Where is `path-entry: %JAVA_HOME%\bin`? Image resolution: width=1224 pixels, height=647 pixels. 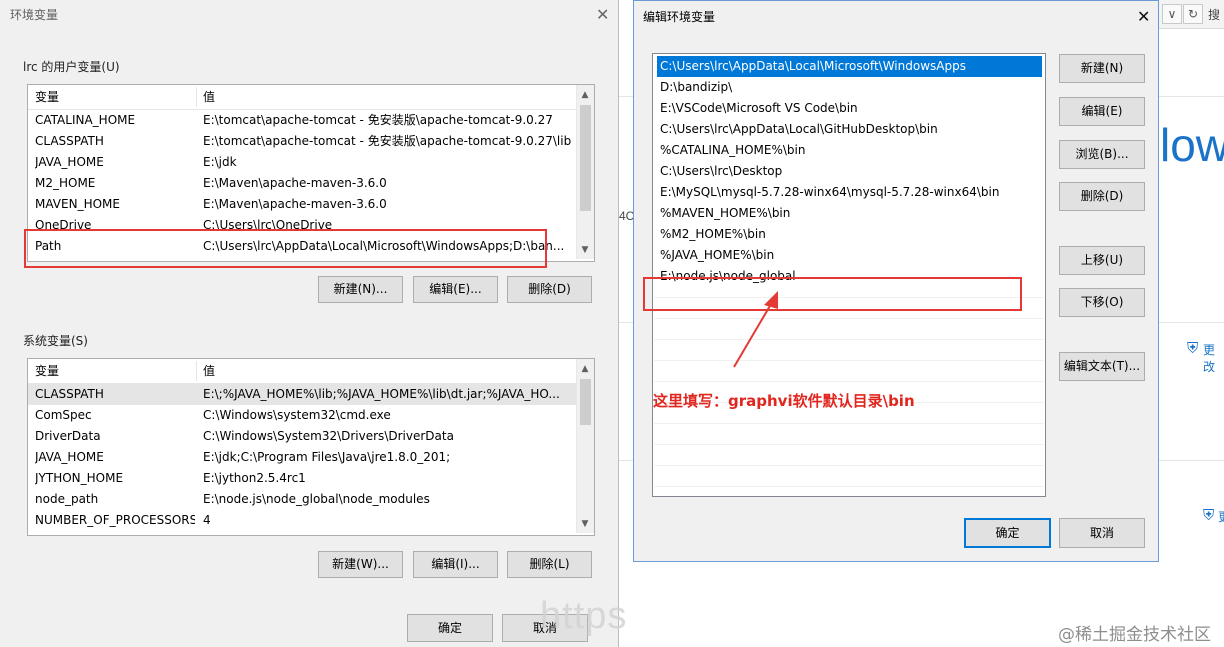 path-entry: %JAVA_HOME%\bin is located at coordinates (849, 255).